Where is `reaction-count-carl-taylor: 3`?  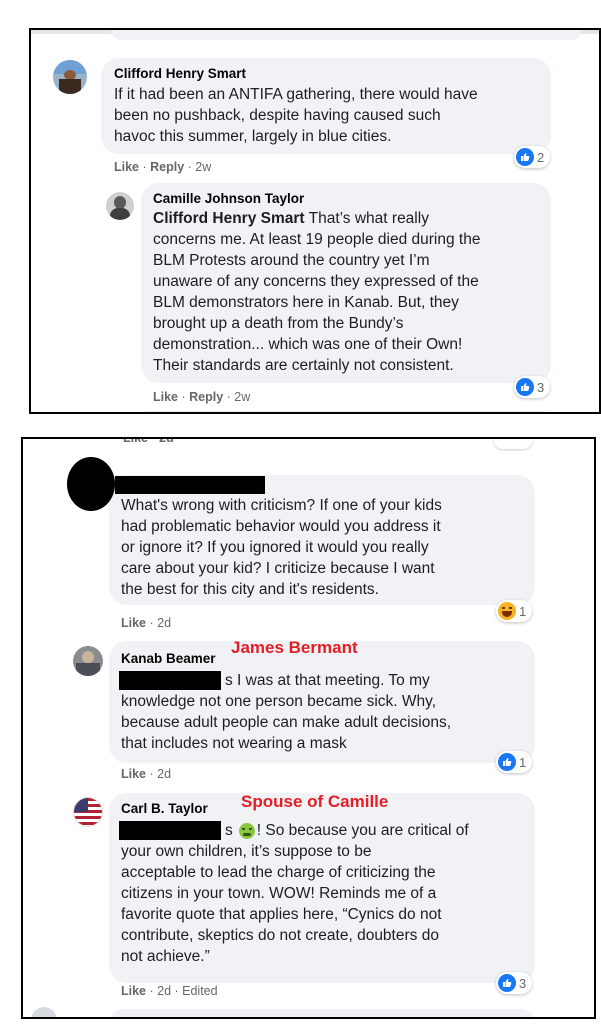 reaction-count-carl-taylor: 3 is located at coordinates (514, 983).